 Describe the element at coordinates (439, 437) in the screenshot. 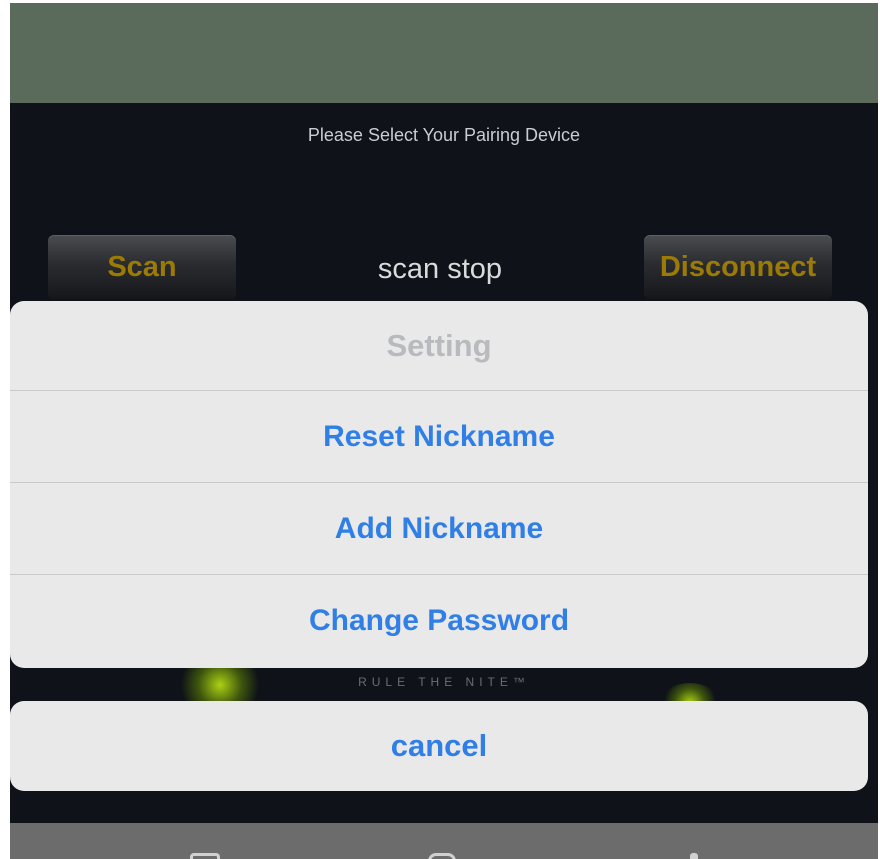

I see `reset-nickname-option: Reset Nickname` at that location.